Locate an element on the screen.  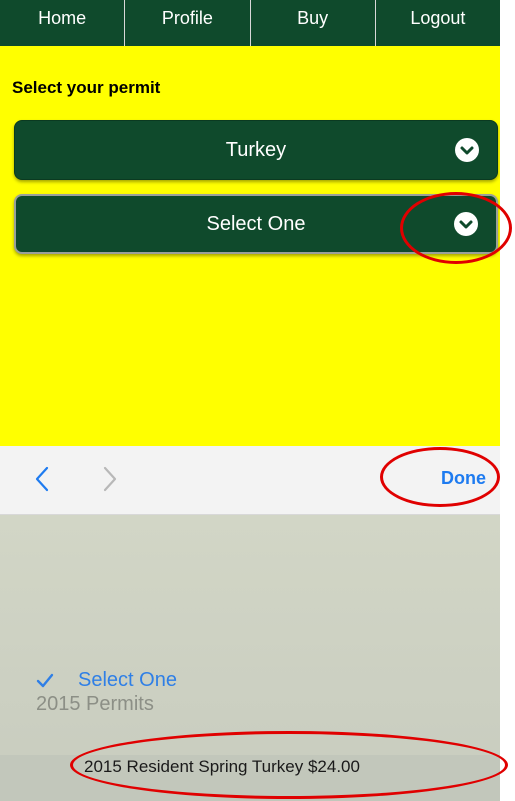
picker-group-label: 2015 Permits is located at coordinates (95, 704).